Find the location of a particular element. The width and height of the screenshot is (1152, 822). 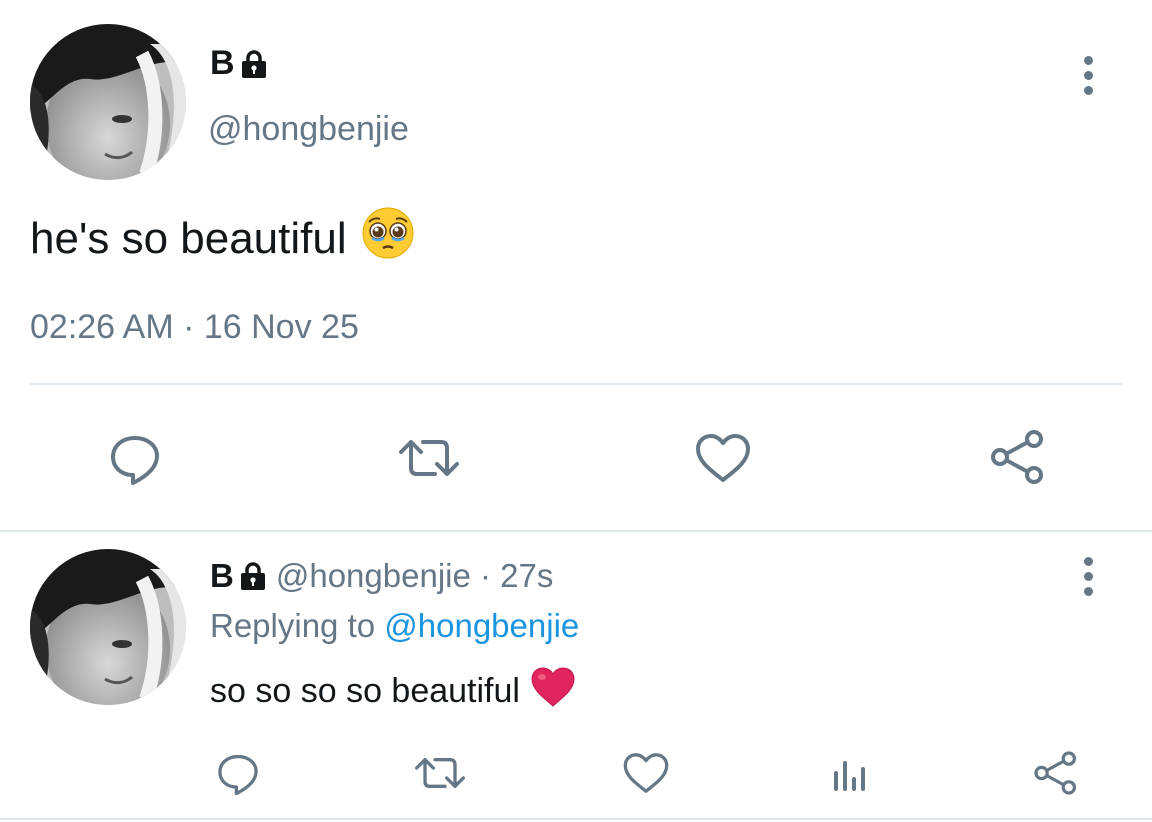

replying-to: Replying to @hongbenjie is located at coordinates (394, 626).